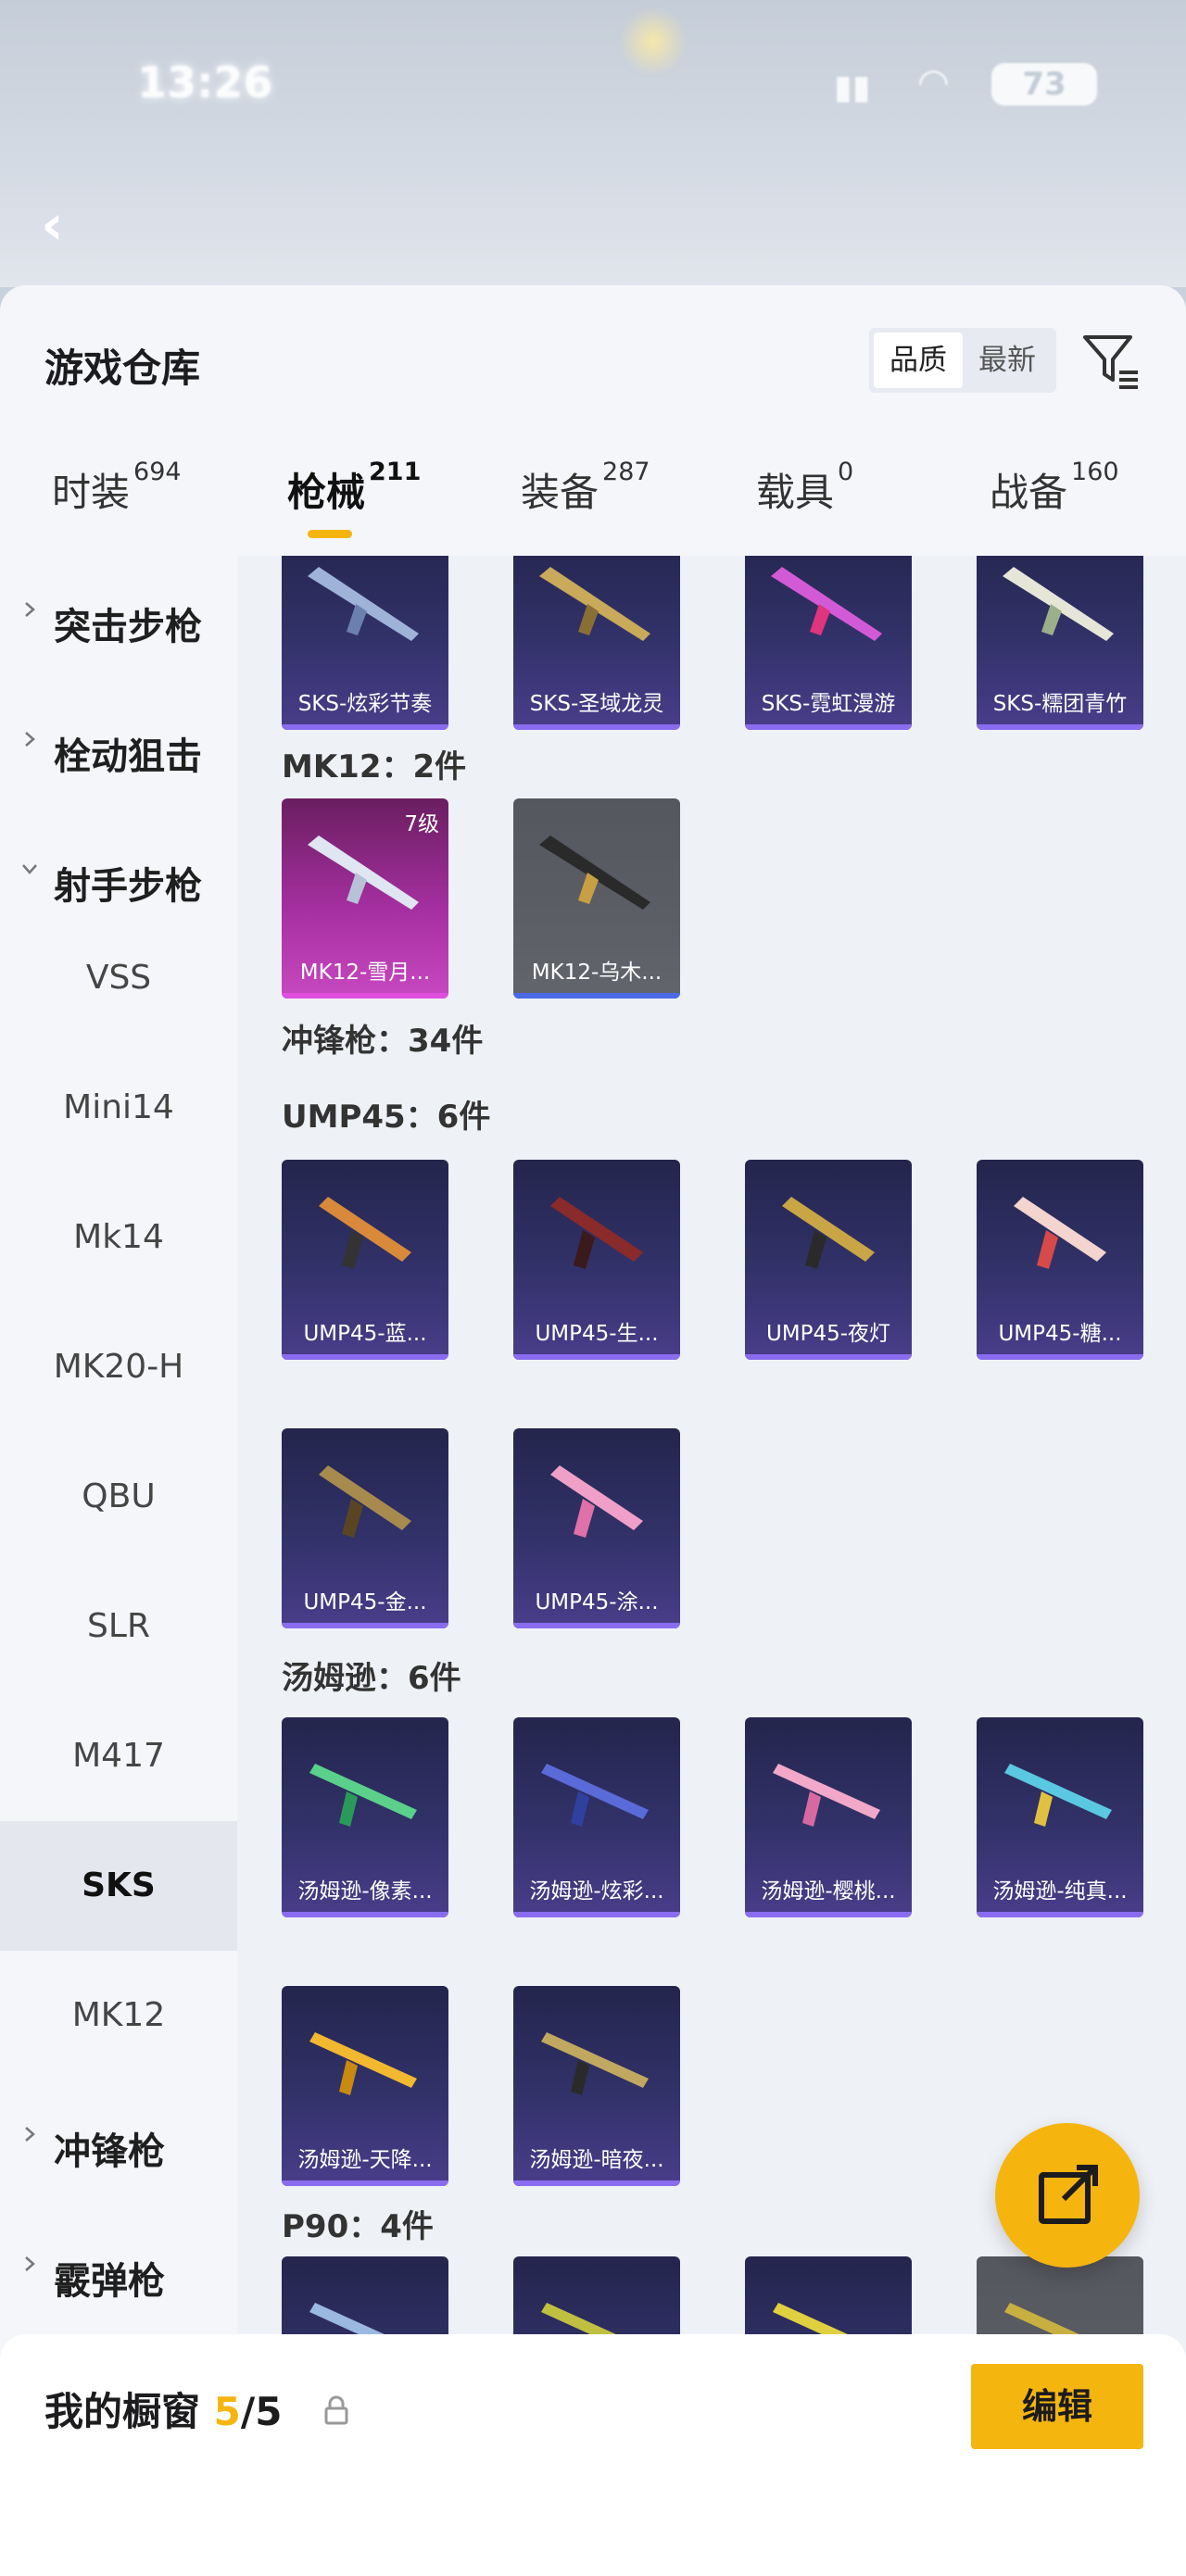 The width and height of the screenshot is (1186, 2576). Describe the element at coordinates (804, 488) in the screenshot. I see `tab-vehicles: 载具 0` at that location.